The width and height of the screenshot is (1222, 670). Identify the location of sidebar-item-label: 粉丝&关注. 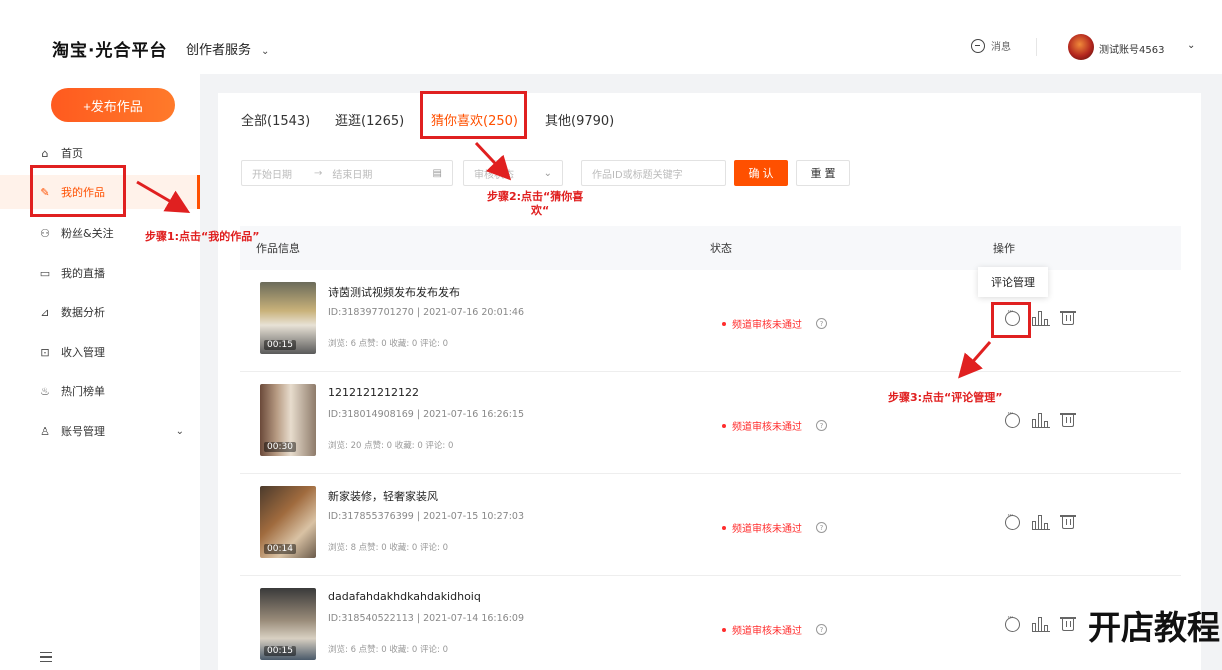
(87, 233).